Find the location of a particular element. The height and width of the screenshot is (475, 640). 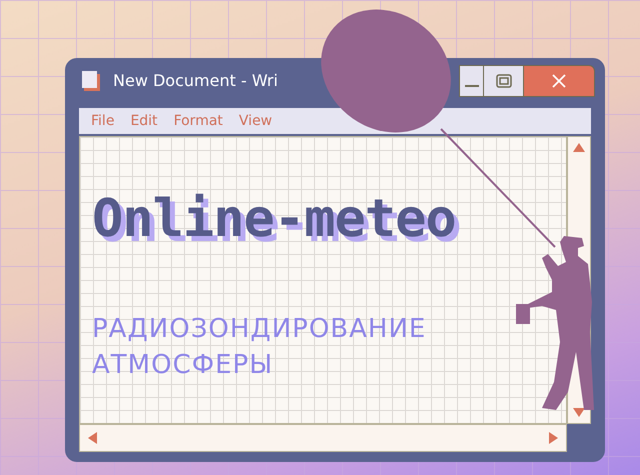

minimize-button is located at coordinates (472, 81).